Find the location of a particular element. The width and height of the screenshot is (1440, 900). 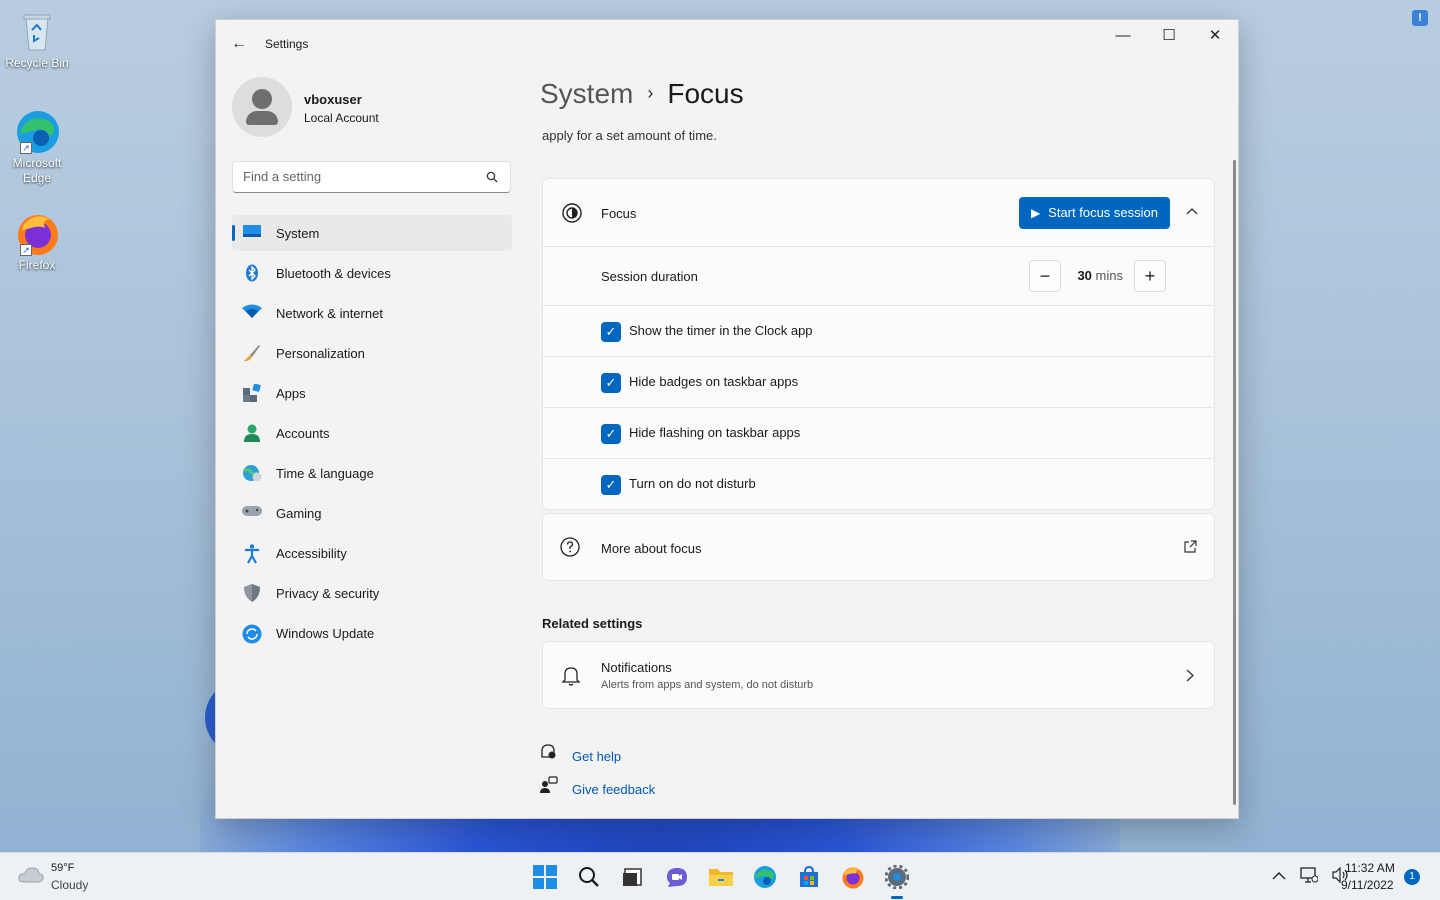

system-tray is located at coordinates (1311, 876).